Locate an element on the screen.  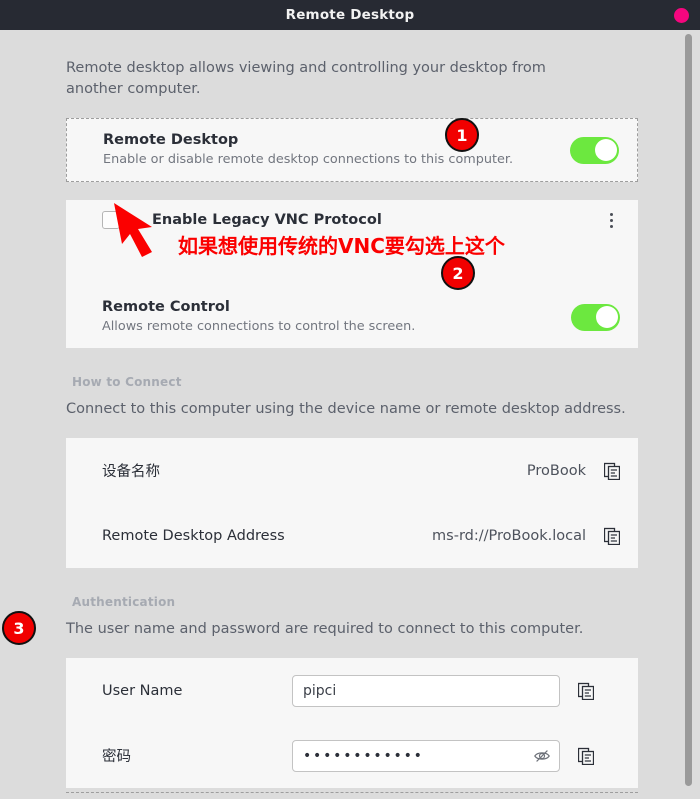
password-label: 密码 is located at coordinates (116, 757).